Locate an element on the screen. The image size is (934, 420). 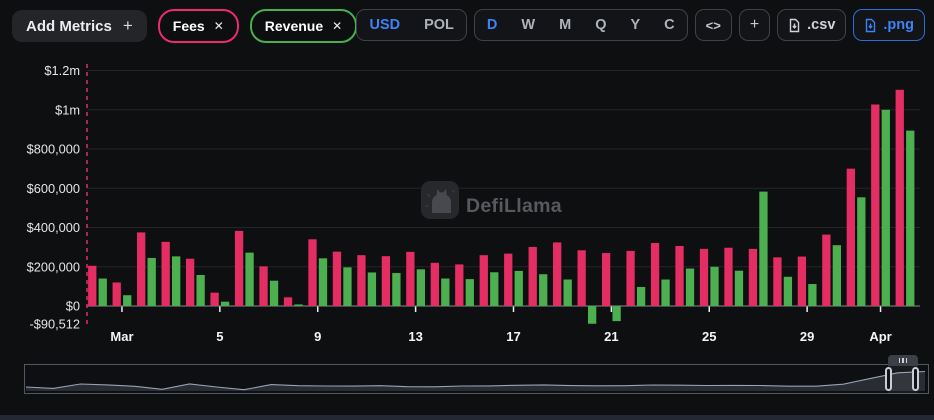
interval-daily-button: D is located at coordinates (492, 25).